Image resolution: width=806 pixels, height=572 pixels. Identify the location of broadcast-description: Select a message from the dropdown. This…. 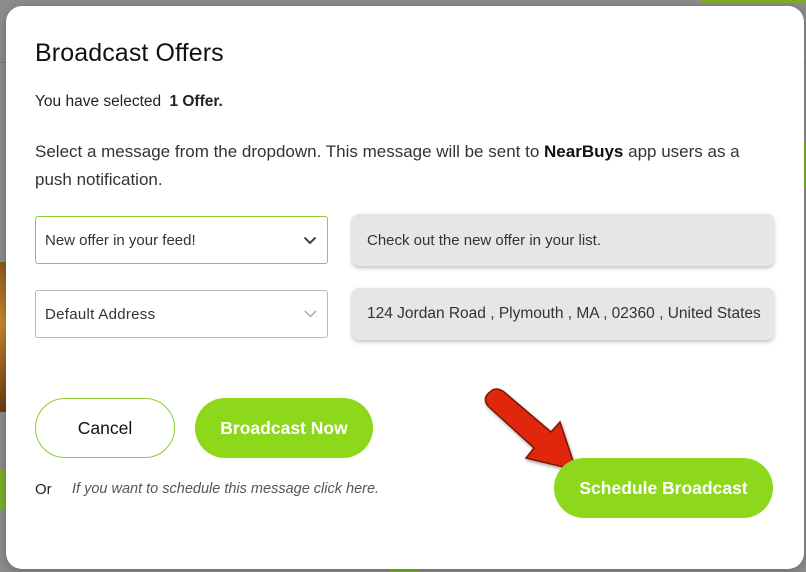
(407, 166).